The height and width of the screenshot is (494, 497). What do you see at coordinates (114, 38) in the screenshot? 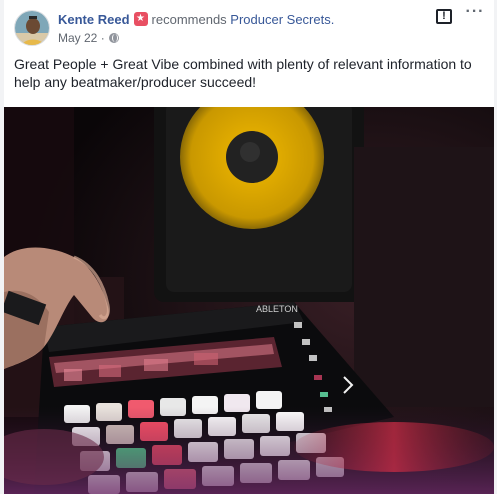
I see `globe-icon` at bounding box center [114, 38].